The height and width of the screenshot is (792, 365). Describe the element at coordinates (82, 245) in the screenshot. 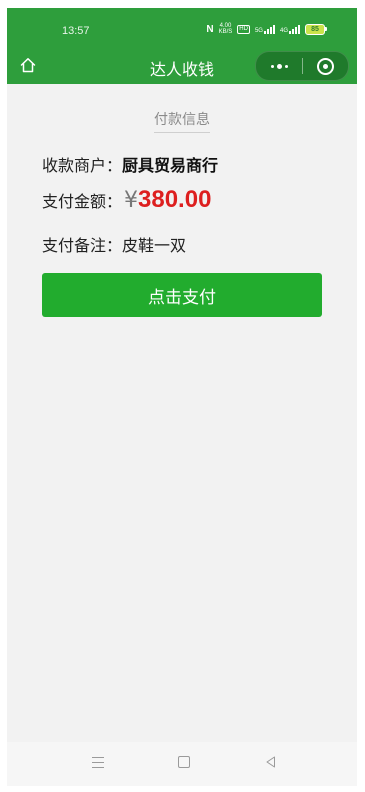

I see `note-label: 支付备注：` at that location.